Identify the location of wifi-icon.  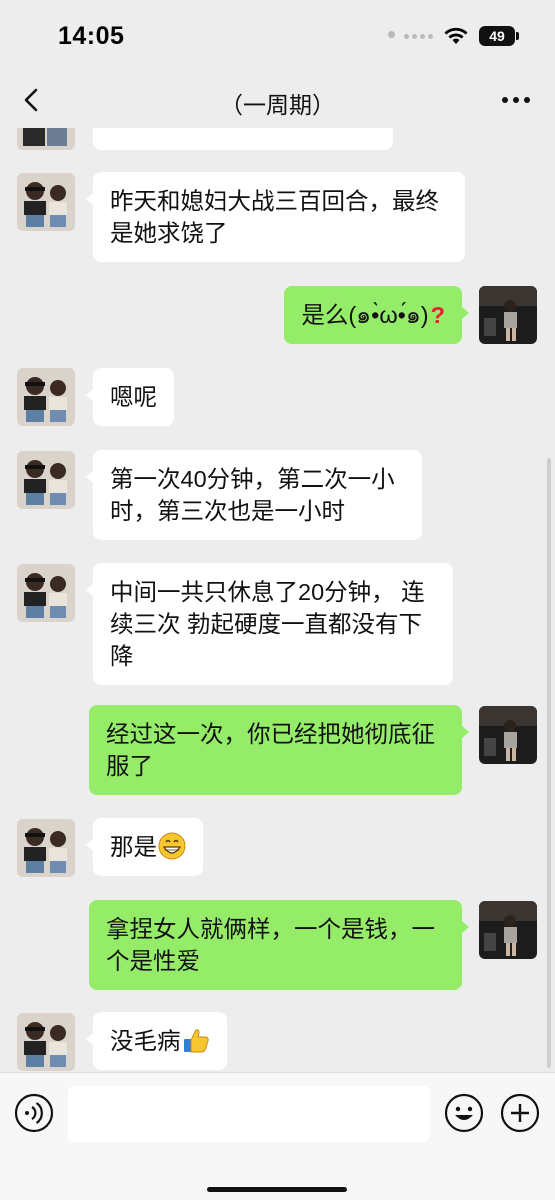
(456, 35).